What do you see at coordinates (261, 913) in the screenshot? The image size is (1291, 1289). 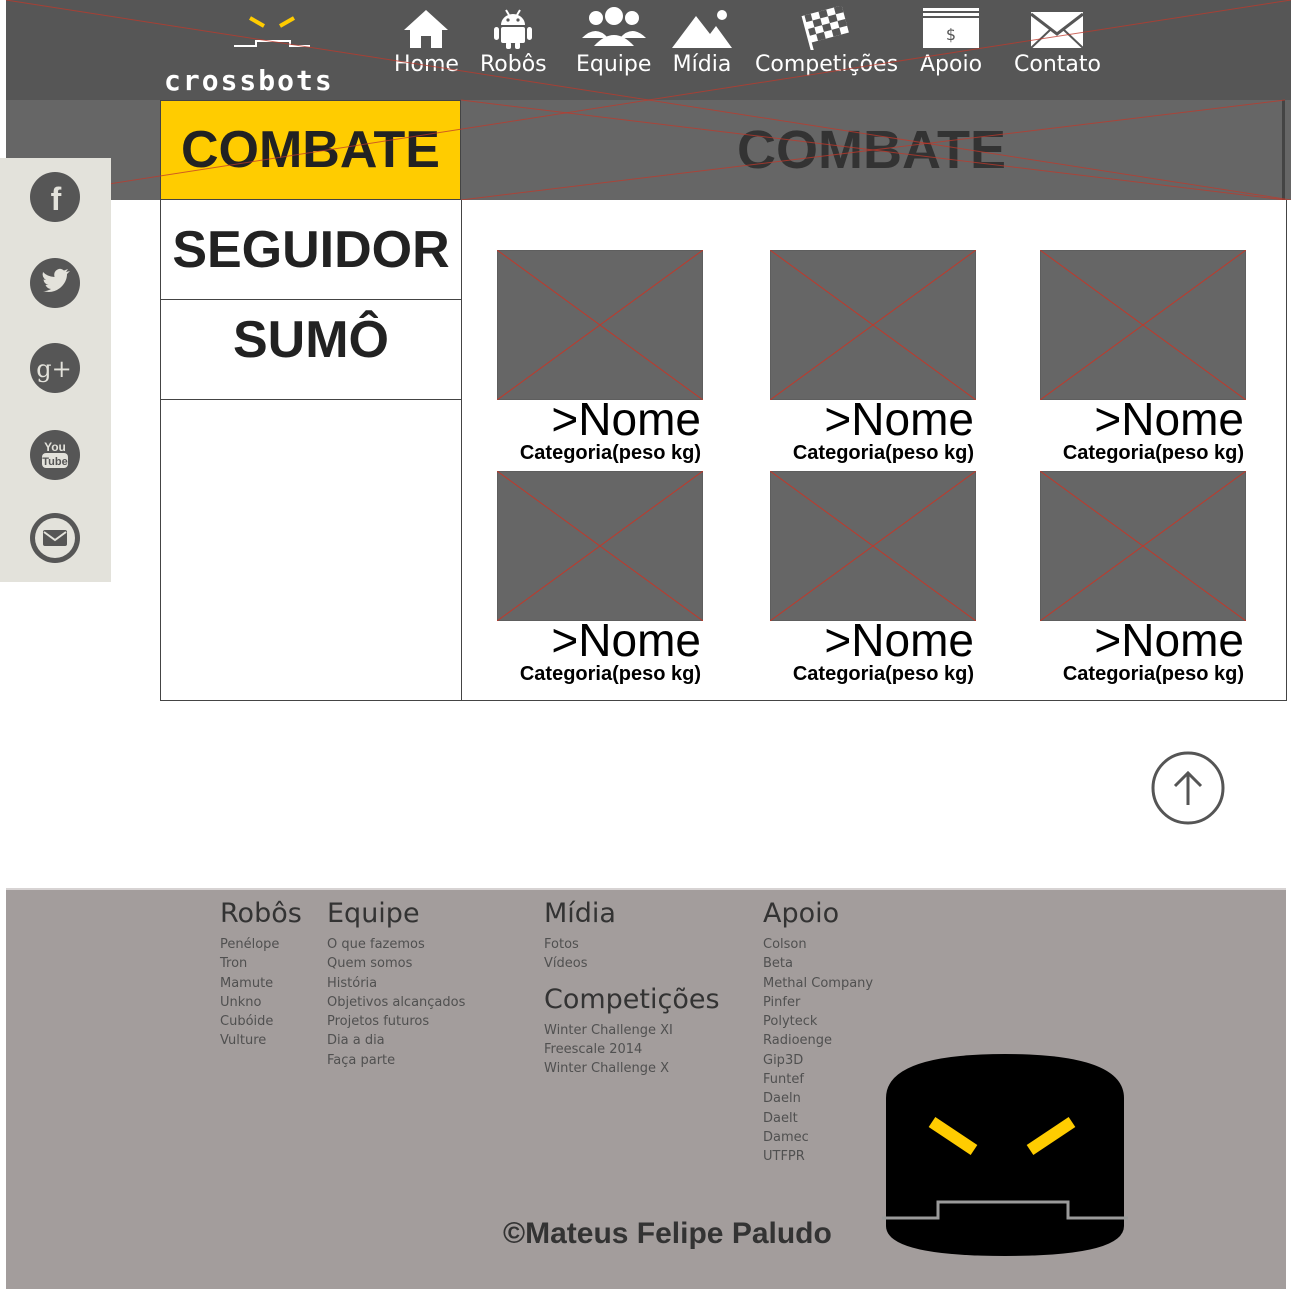 I see `footer-heading: Robôs` at bounding box center [261, 913].